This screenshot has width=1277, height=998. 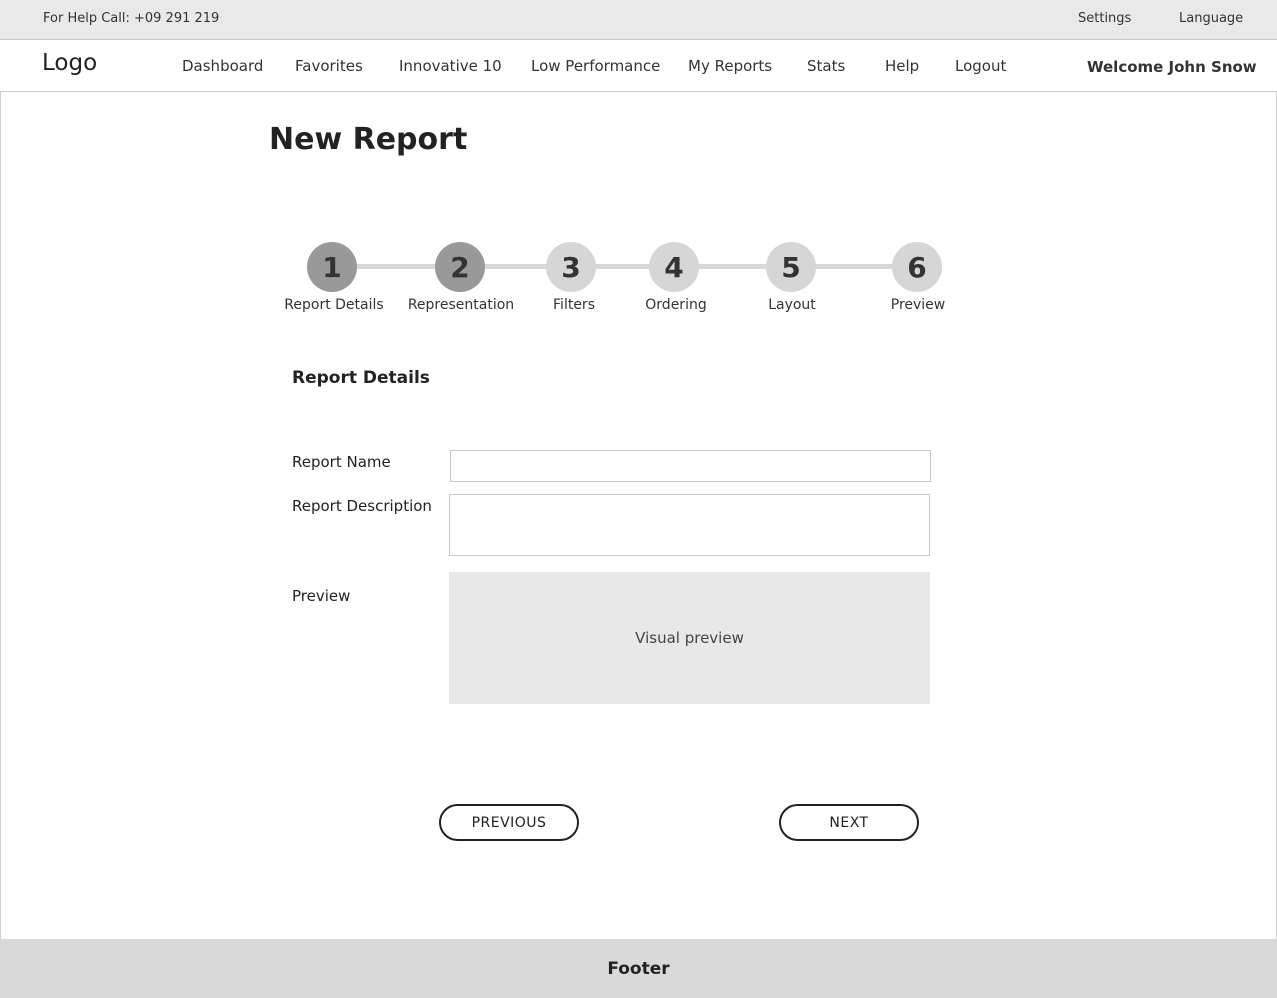 What do you see at coordinates (690, 466) in the screenshot?
I see `report-name-input` at bounding box center [690, 466].